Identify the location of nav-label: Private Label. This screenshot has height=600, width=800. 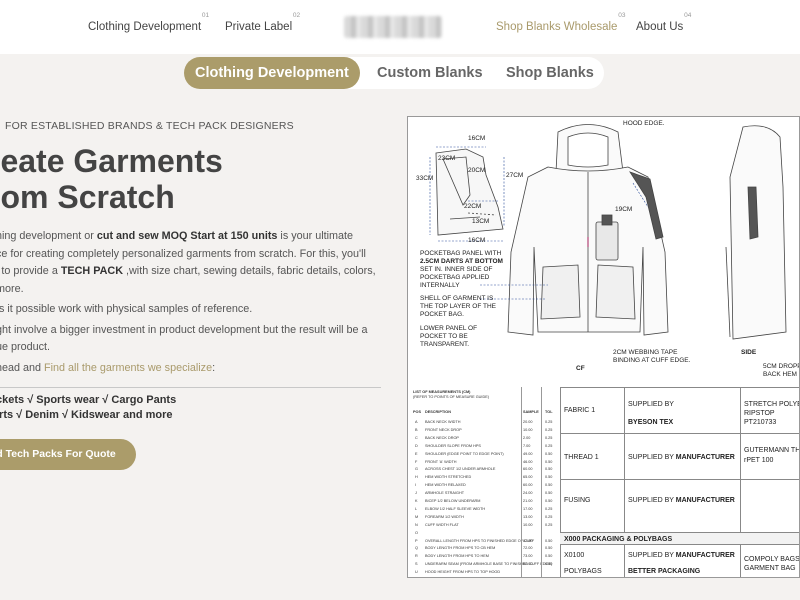
(259, 27).